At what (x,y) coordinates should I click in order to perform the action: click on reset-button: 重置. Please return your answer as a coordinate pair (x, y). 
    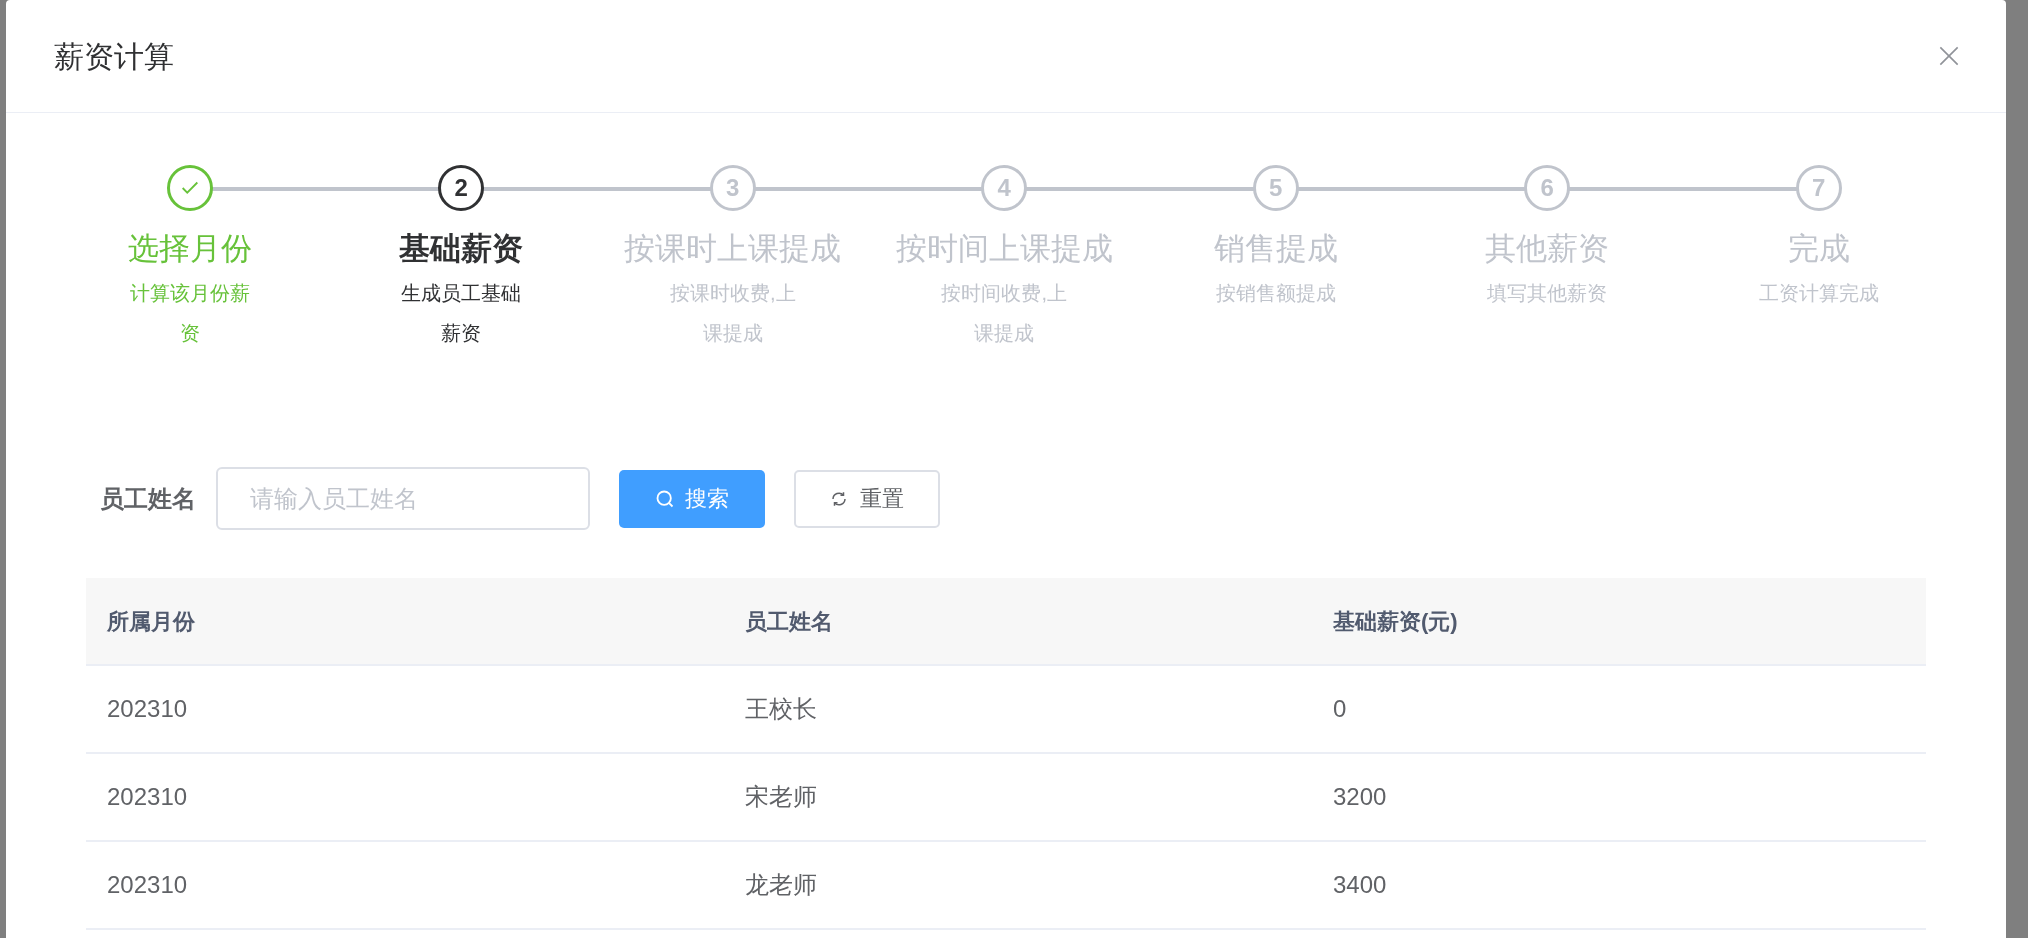
    Looking at the image, I should click on (867, 498).